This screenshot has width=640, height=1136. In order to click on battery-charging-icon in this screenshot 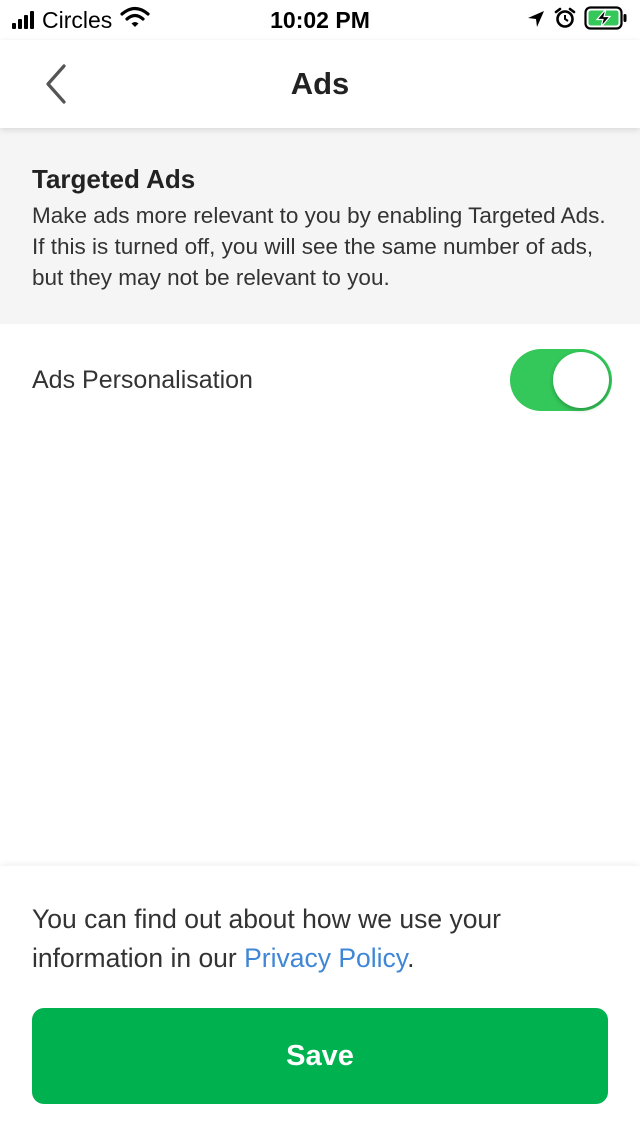, I will do `click(606, 21)`.